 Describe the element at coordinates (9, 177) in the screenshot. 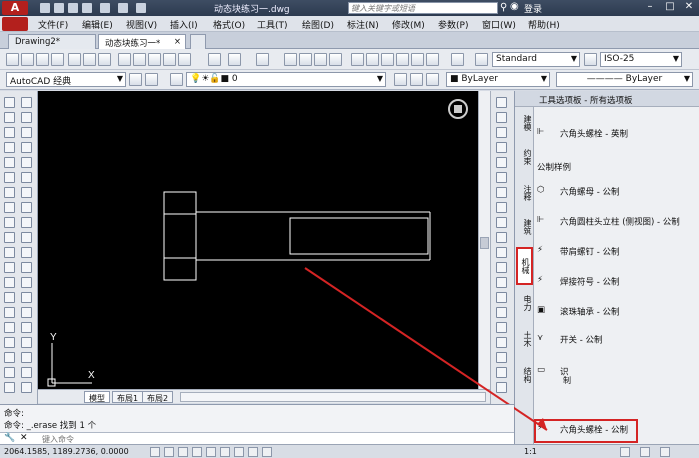

I see `arc-icon` at that location.